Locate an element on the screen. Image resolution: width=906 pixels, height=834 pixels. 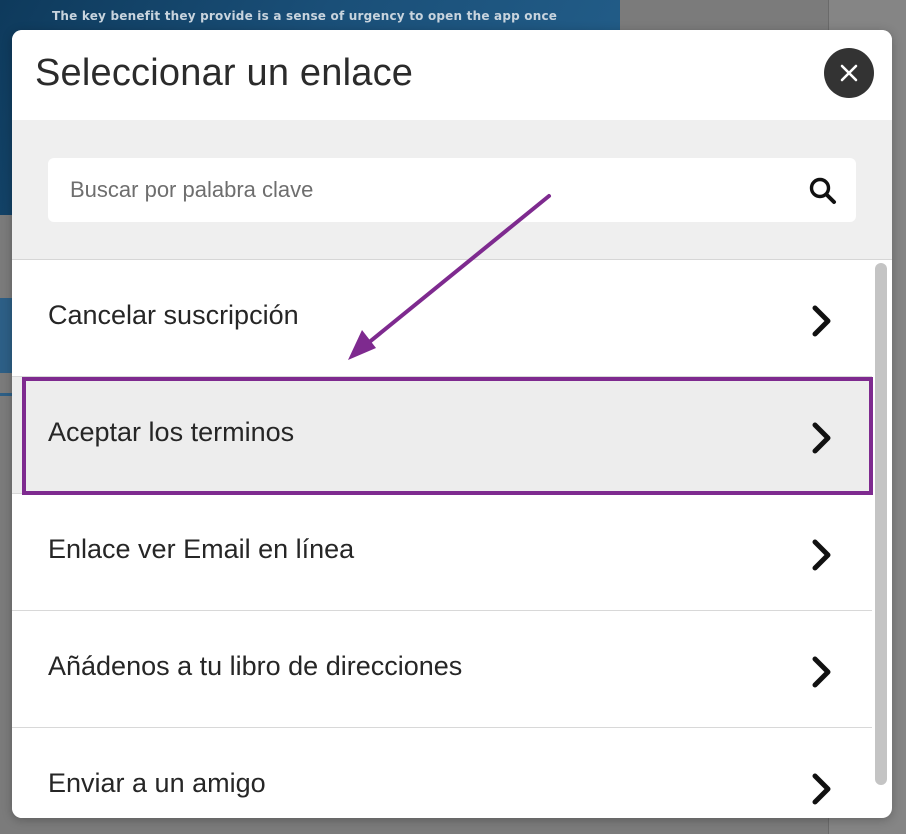
list-item-label: Aceptar los terminos is located at coordinates (171, 432).